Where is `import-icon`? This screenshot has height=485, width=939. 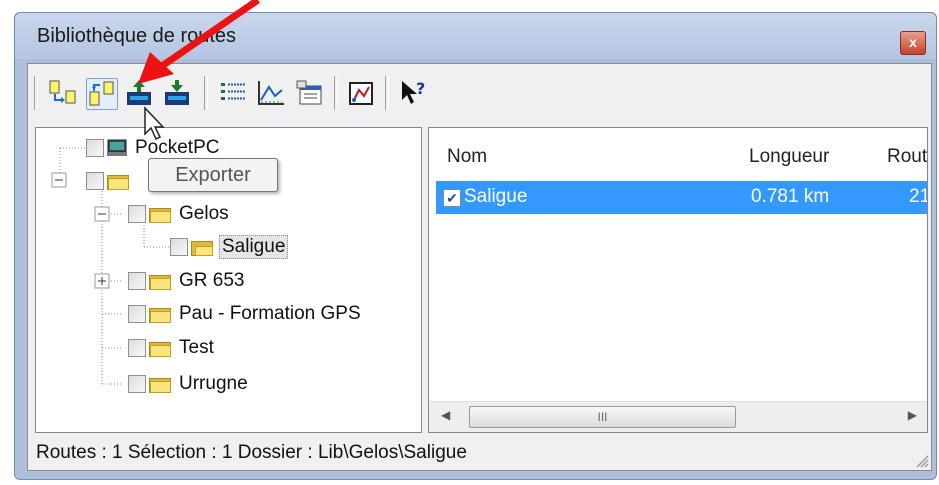 import-icon is located at coordinates (62, 92).